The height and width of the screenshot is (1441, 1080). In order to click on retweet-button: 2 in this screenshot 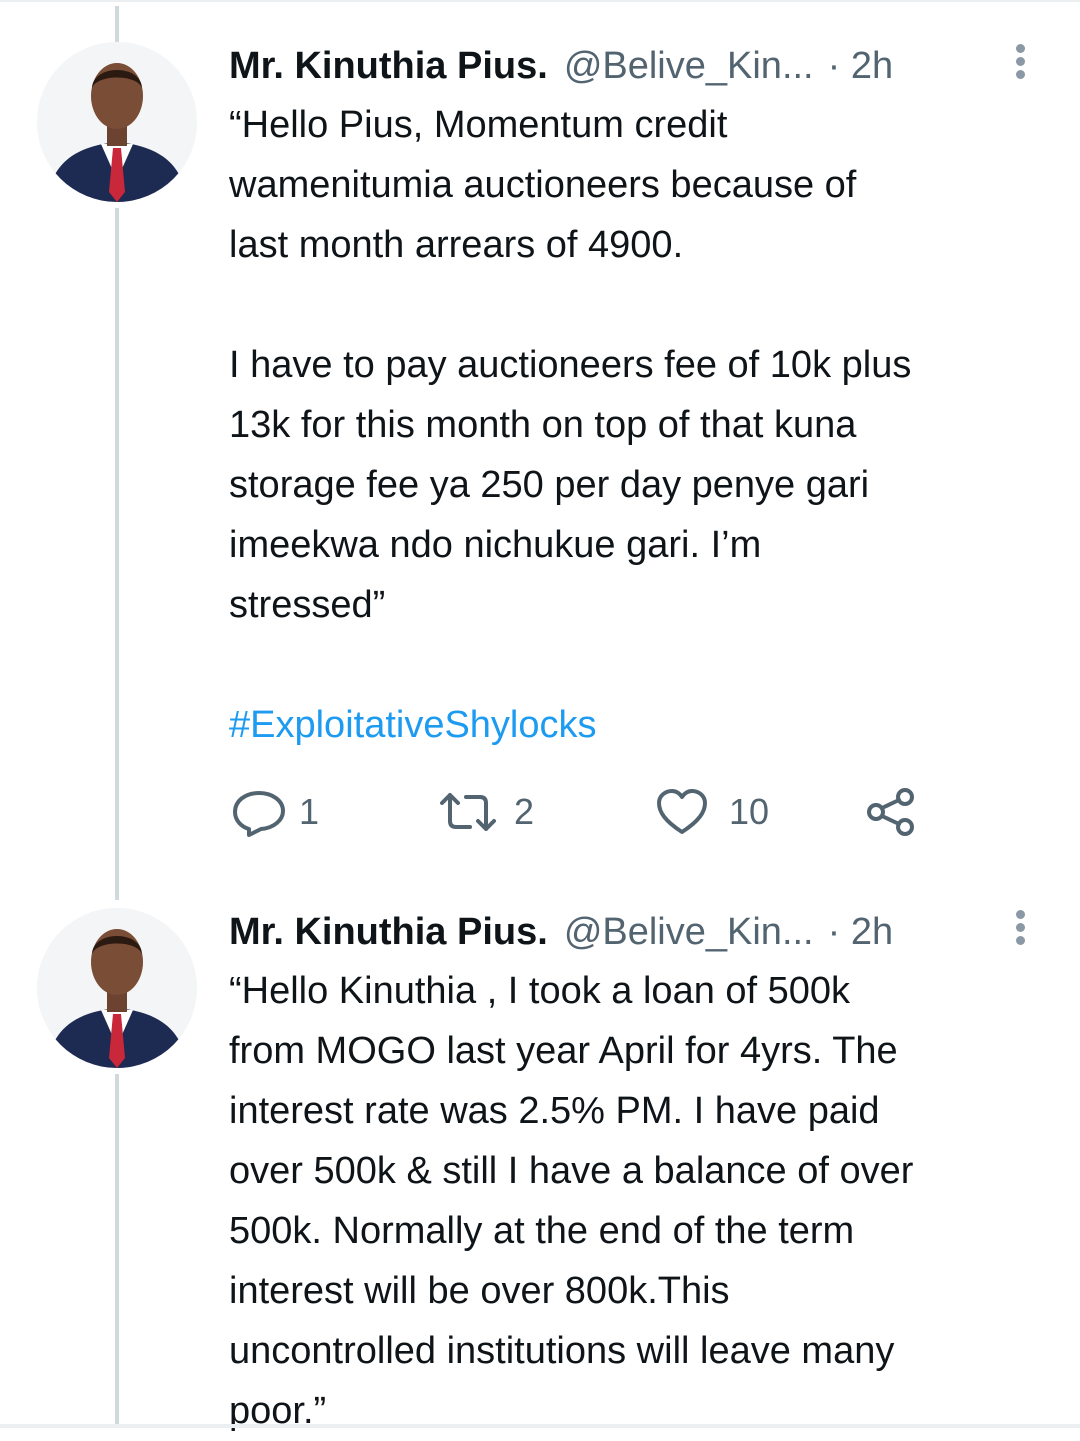, I will do `click(485, 812)`.